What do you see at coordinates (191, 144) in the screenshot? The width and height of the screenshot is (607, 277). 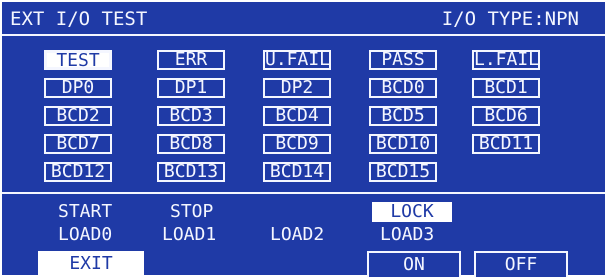 I see `output-bcd8: BCD8` at bounding box center [191, 144].